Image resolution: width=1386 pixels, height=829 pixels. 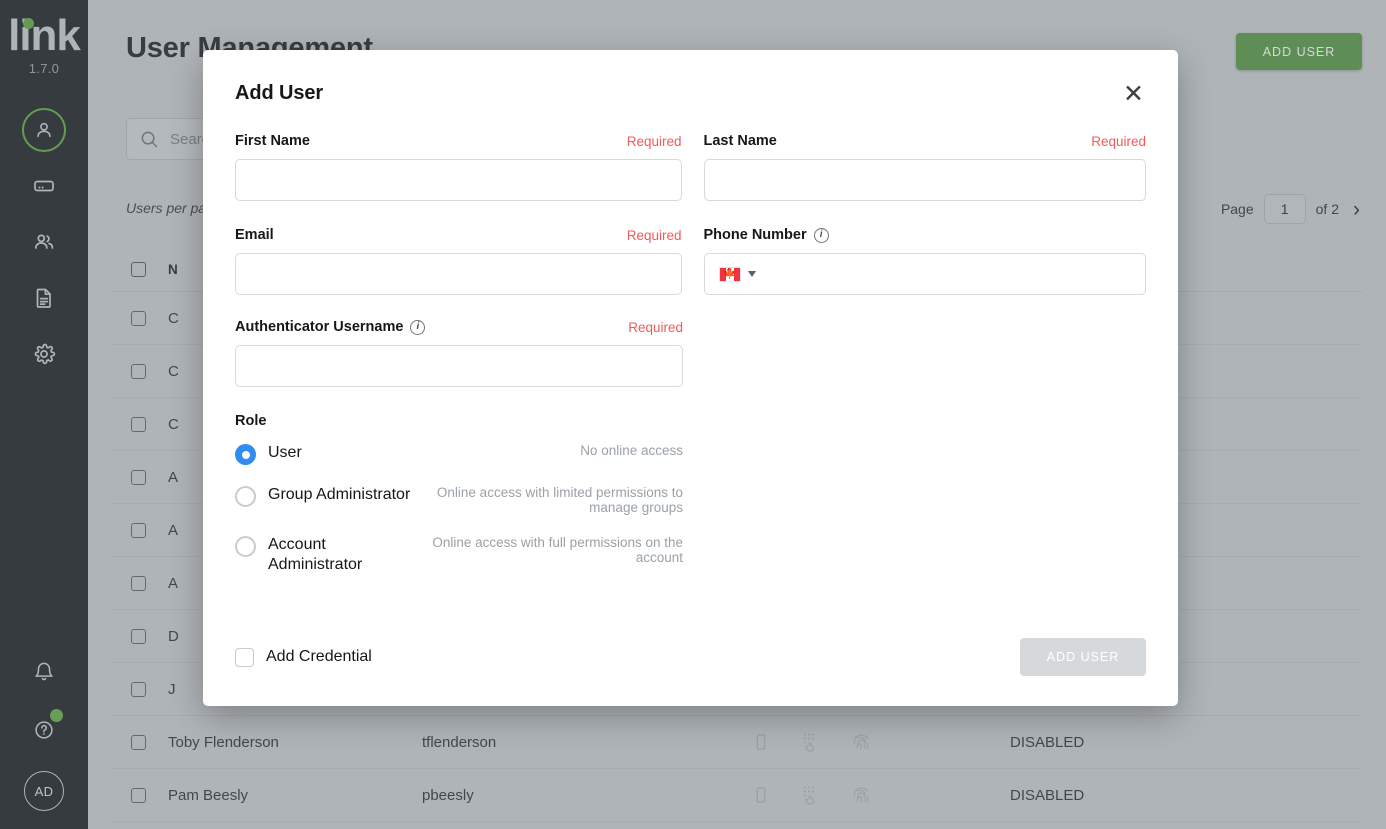 What do you see at coordinates (319, 656) in the screenshot?
I see `add-credential-label: Add Credential` at bounding box center [319, 656].